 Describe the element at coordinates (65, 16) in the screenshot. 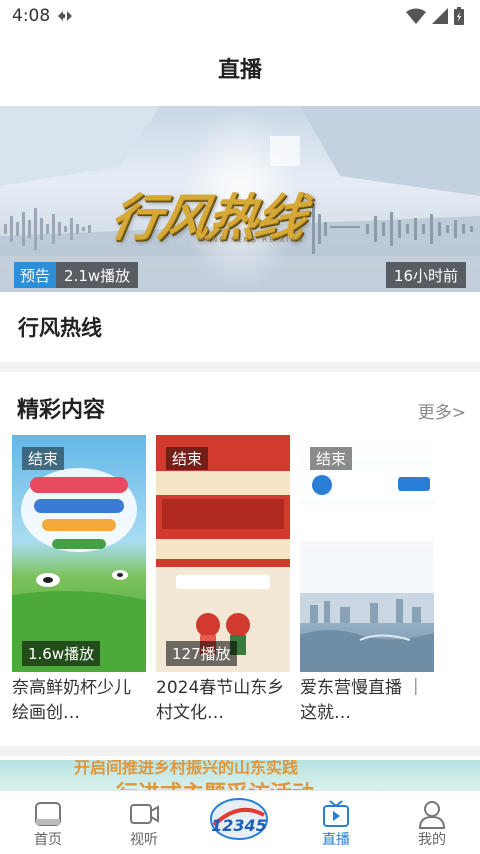

I see `data-sync-icon` at that location.